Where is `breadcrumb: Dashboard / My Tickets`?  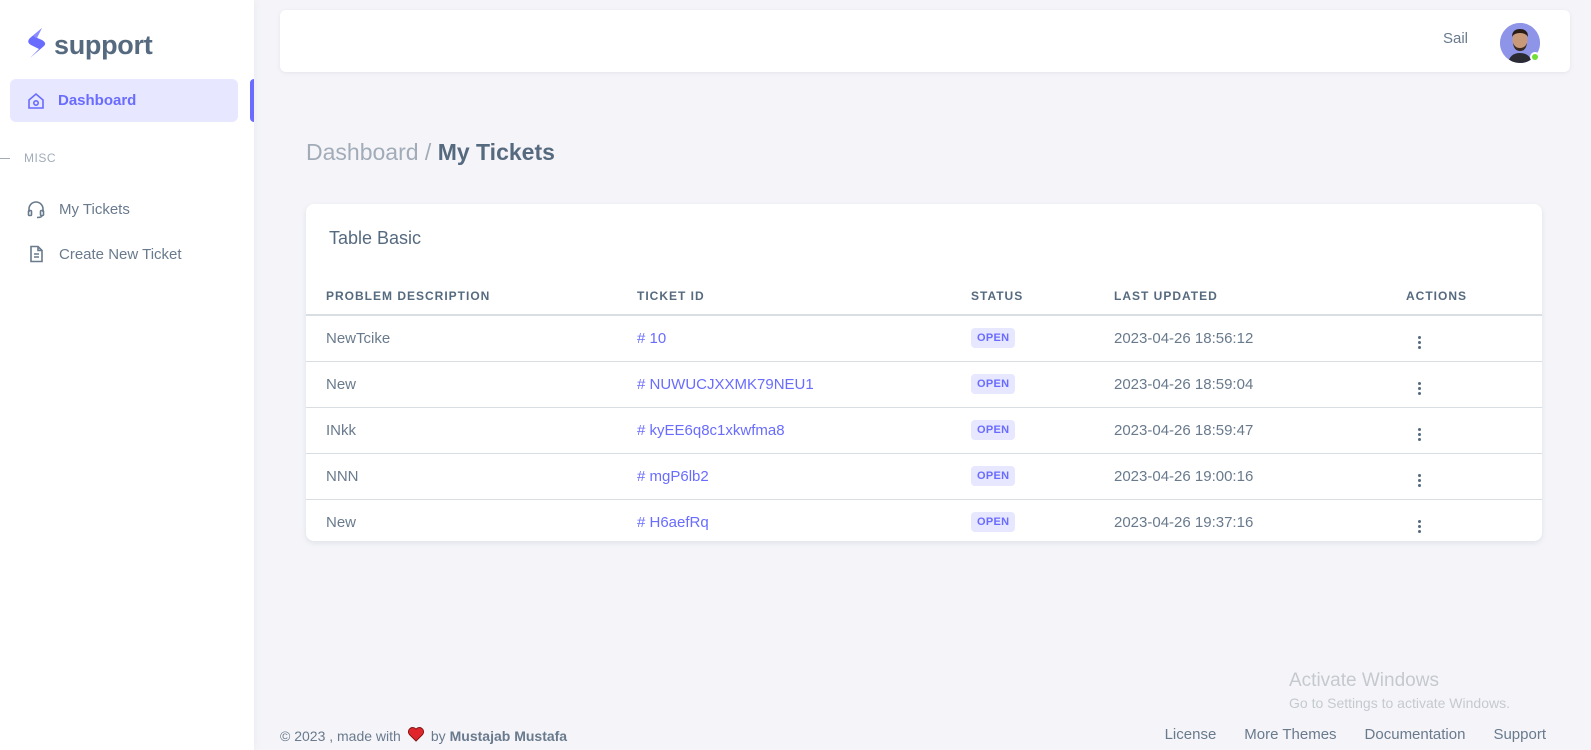
breadcrumb: Dashboard / My Tickets is located at coordinates (430, 152).